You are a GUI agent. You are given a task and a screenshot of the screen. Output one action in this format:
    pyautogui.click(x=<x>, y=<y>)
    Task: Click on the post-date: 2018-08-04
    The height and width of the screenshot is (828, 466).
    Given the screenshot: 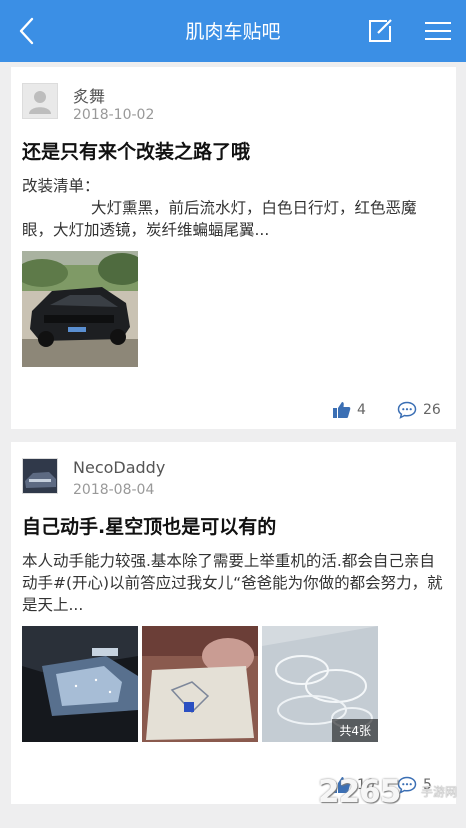 What is the action you would take?
    pyautogui.click(x=114, y=490)
    